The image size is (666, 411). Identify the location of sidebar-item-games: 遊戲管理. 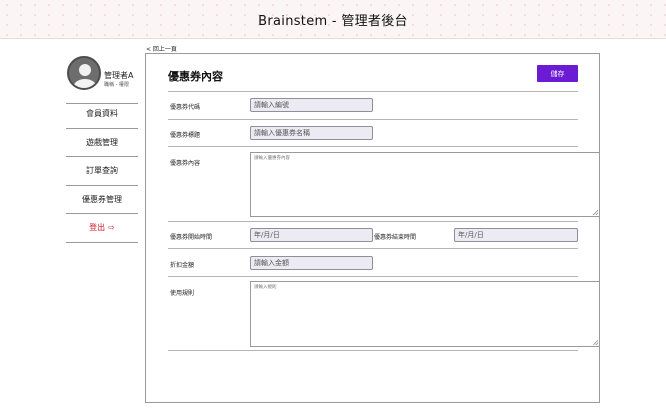
(102, 143).